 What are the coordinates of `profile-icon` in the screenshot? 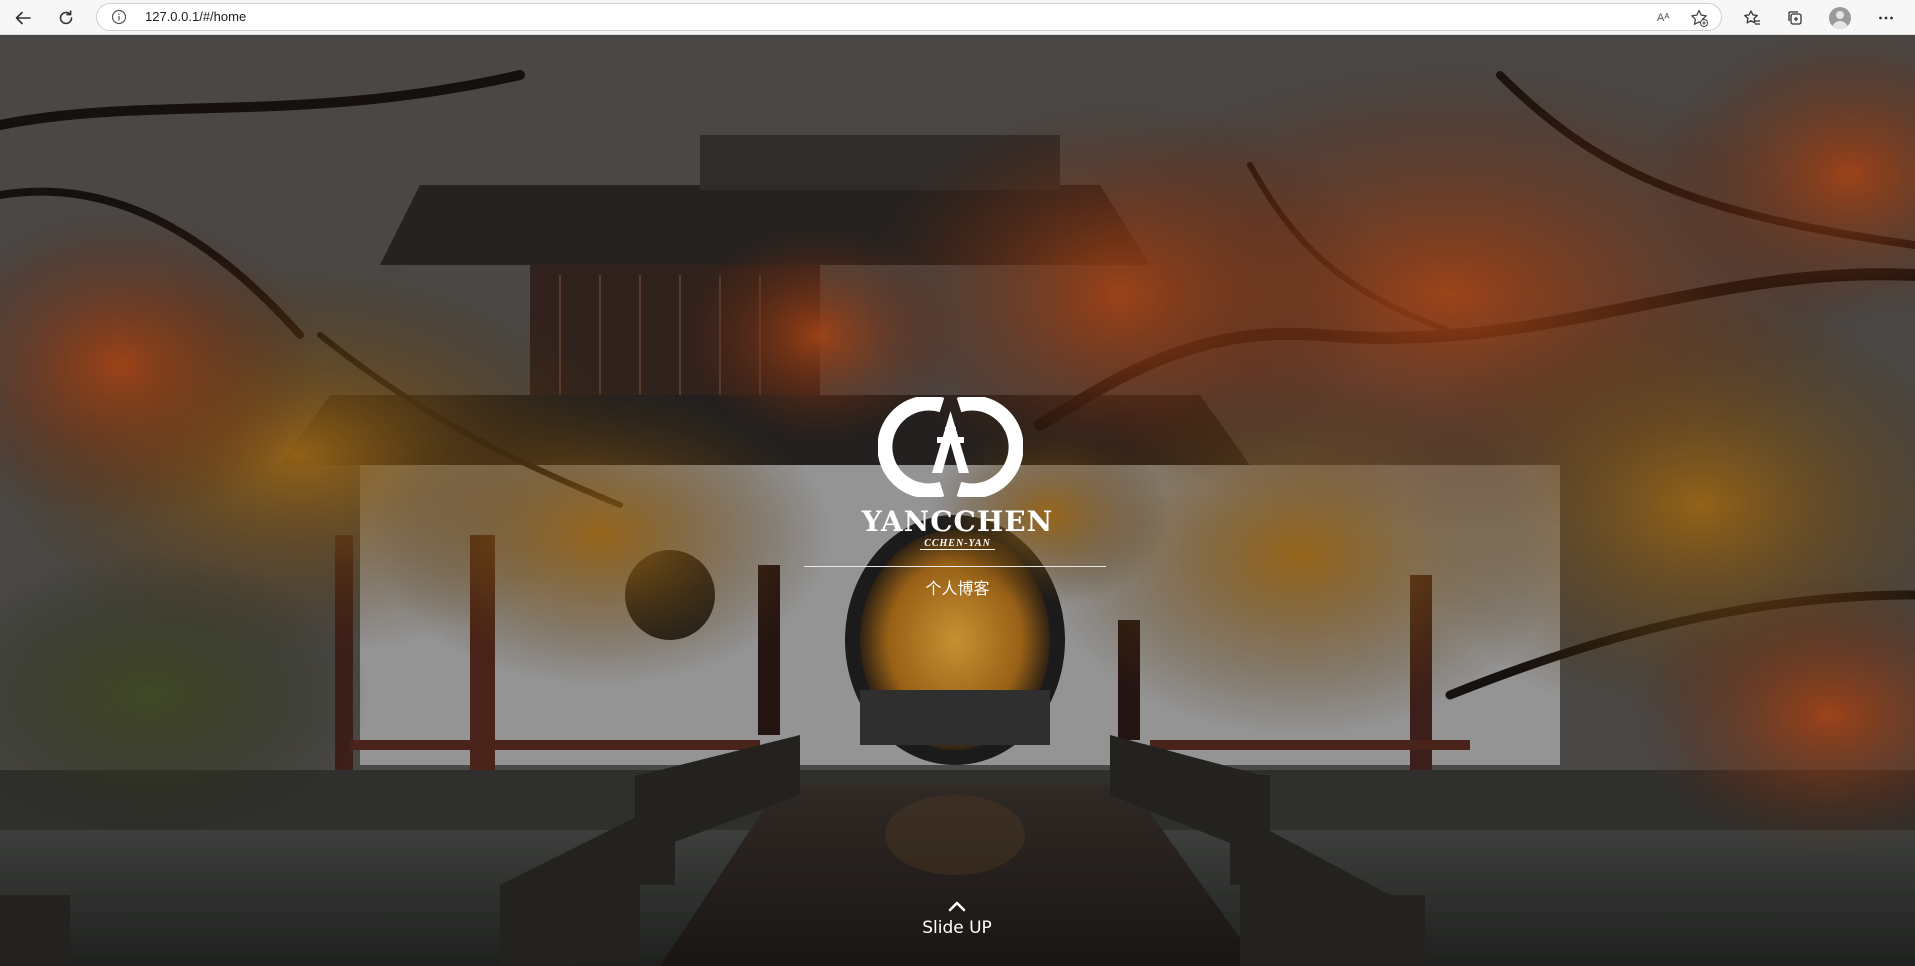 It's located at (1840, 18).